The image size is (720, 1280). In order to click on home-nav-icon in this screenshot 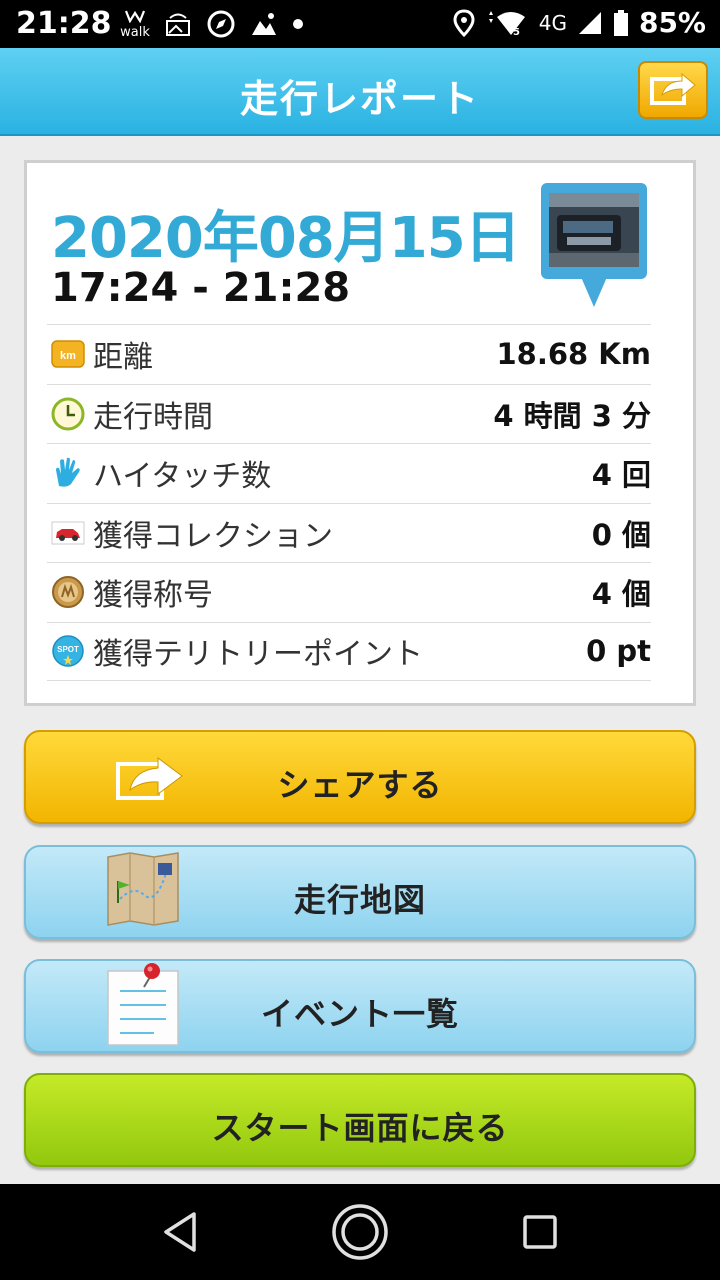, I will do `click(360, 1232)`.